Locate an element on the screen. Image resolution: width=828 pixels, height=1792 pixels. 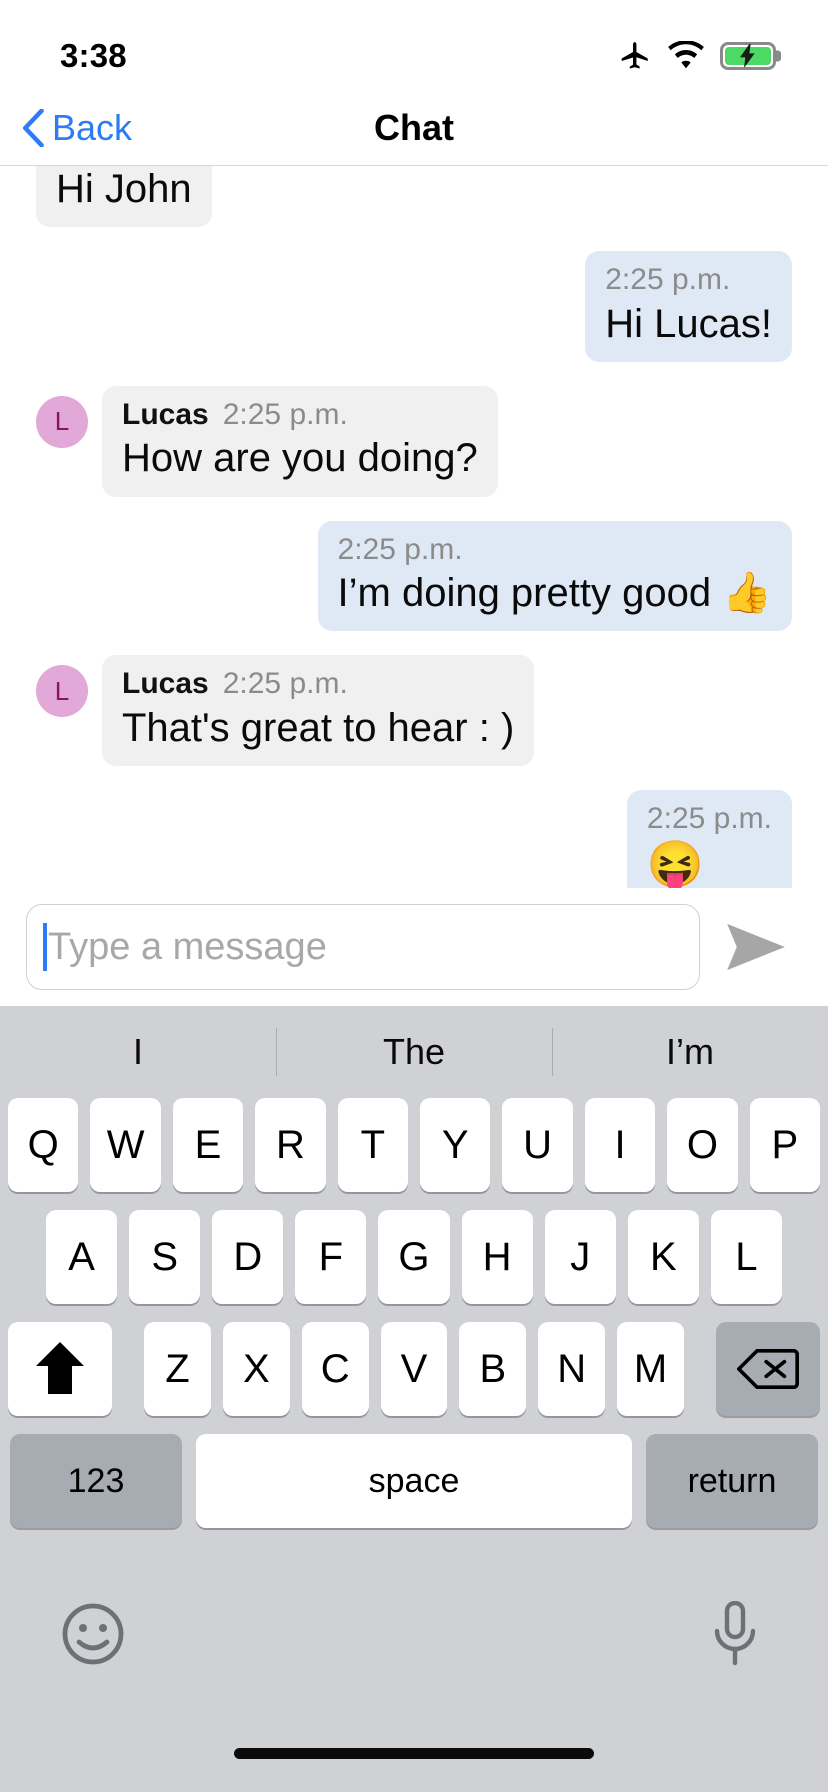
message-composer: Type a message is located at coordinates (414, 947).